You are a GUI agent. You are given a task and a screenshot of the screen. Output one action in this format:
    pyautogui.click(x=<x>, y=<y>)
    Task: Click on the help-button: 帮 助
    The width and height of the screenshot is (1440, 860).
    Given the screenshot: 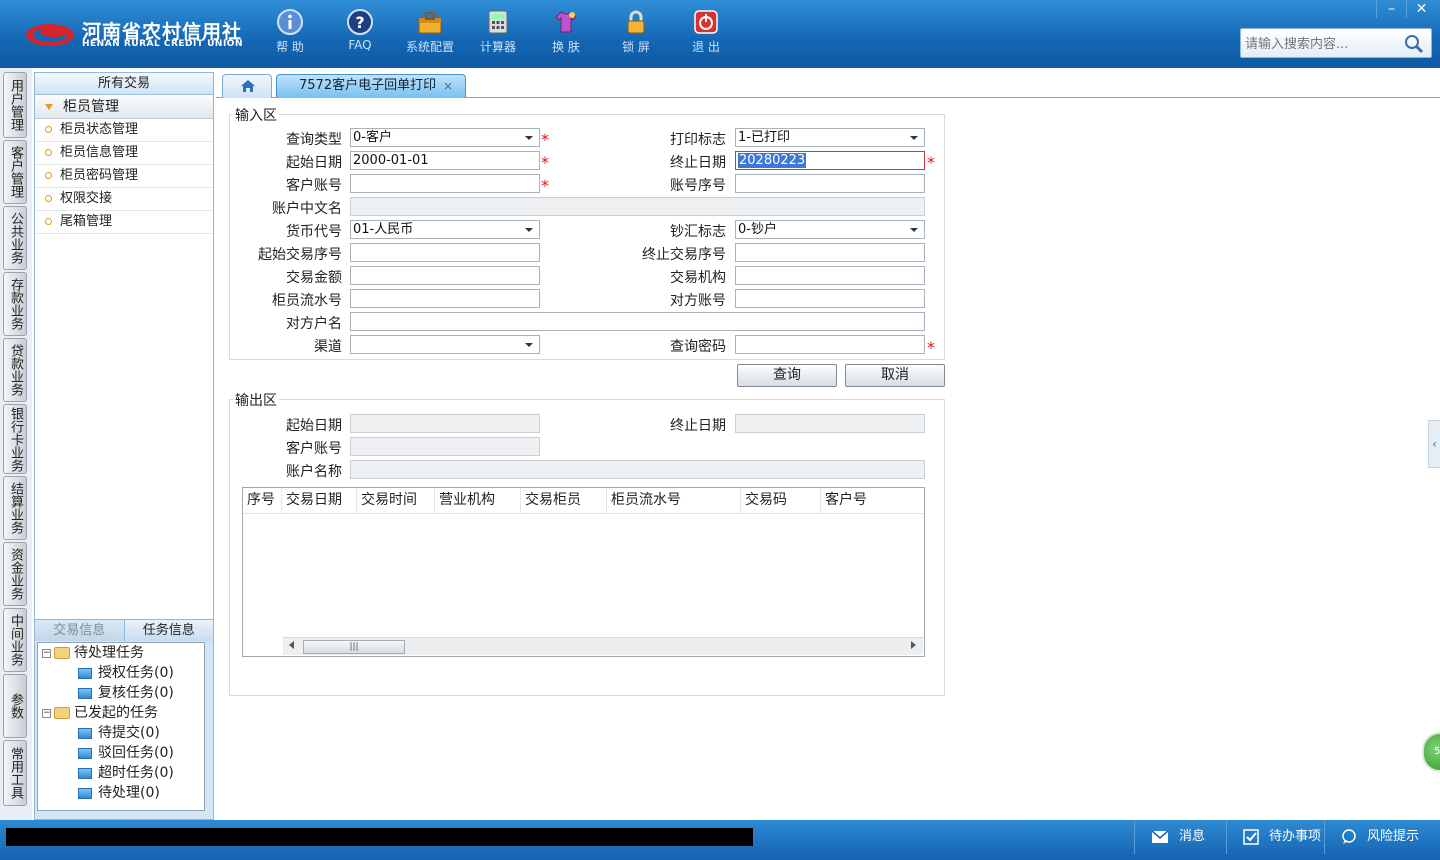 What is the action you would take?
    pyautogui.click(x=290, y=34)
    